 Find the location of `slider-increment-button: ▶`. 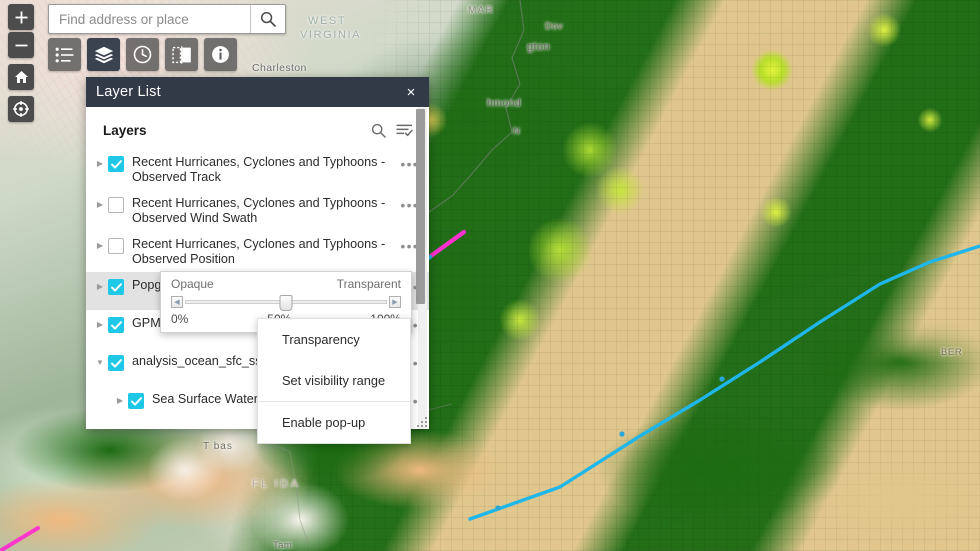

slider-increment-button: ▶ is located at coordinates (395, 302).